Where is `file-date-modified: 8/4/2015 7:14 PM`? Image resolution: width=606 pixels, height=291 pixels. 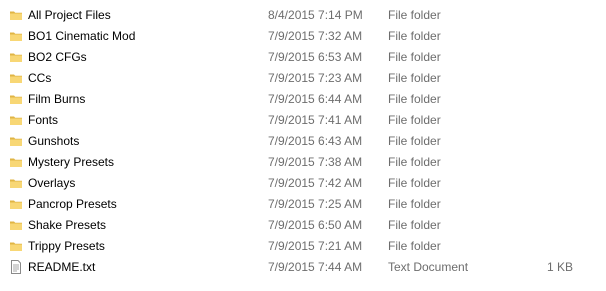
file-date-modified: 8/4/2015 7:14 PM is located at coordinates (315, 15).